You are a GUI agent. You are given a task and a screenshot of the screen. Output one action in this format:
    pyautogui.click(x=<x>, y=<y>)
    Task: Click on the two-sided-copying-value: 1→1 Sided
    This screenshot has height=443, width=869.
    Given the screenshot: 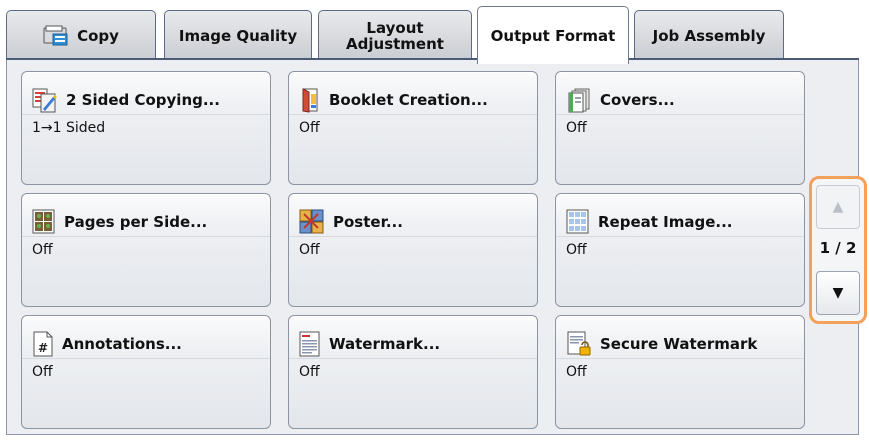 What is the action you would take?
    pyautogui.click(x=69, y=128)
    